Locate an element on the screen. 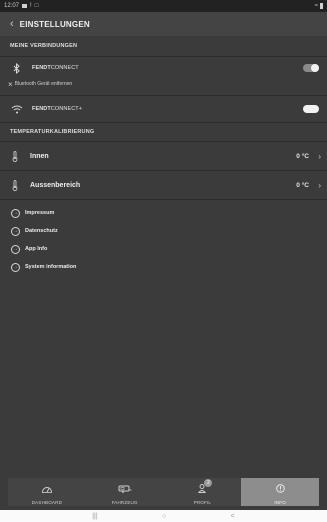 This screenshot has width=327, height=522. temperature-row-innen: Innen 0 °C › is located at coordinates (163, 156).